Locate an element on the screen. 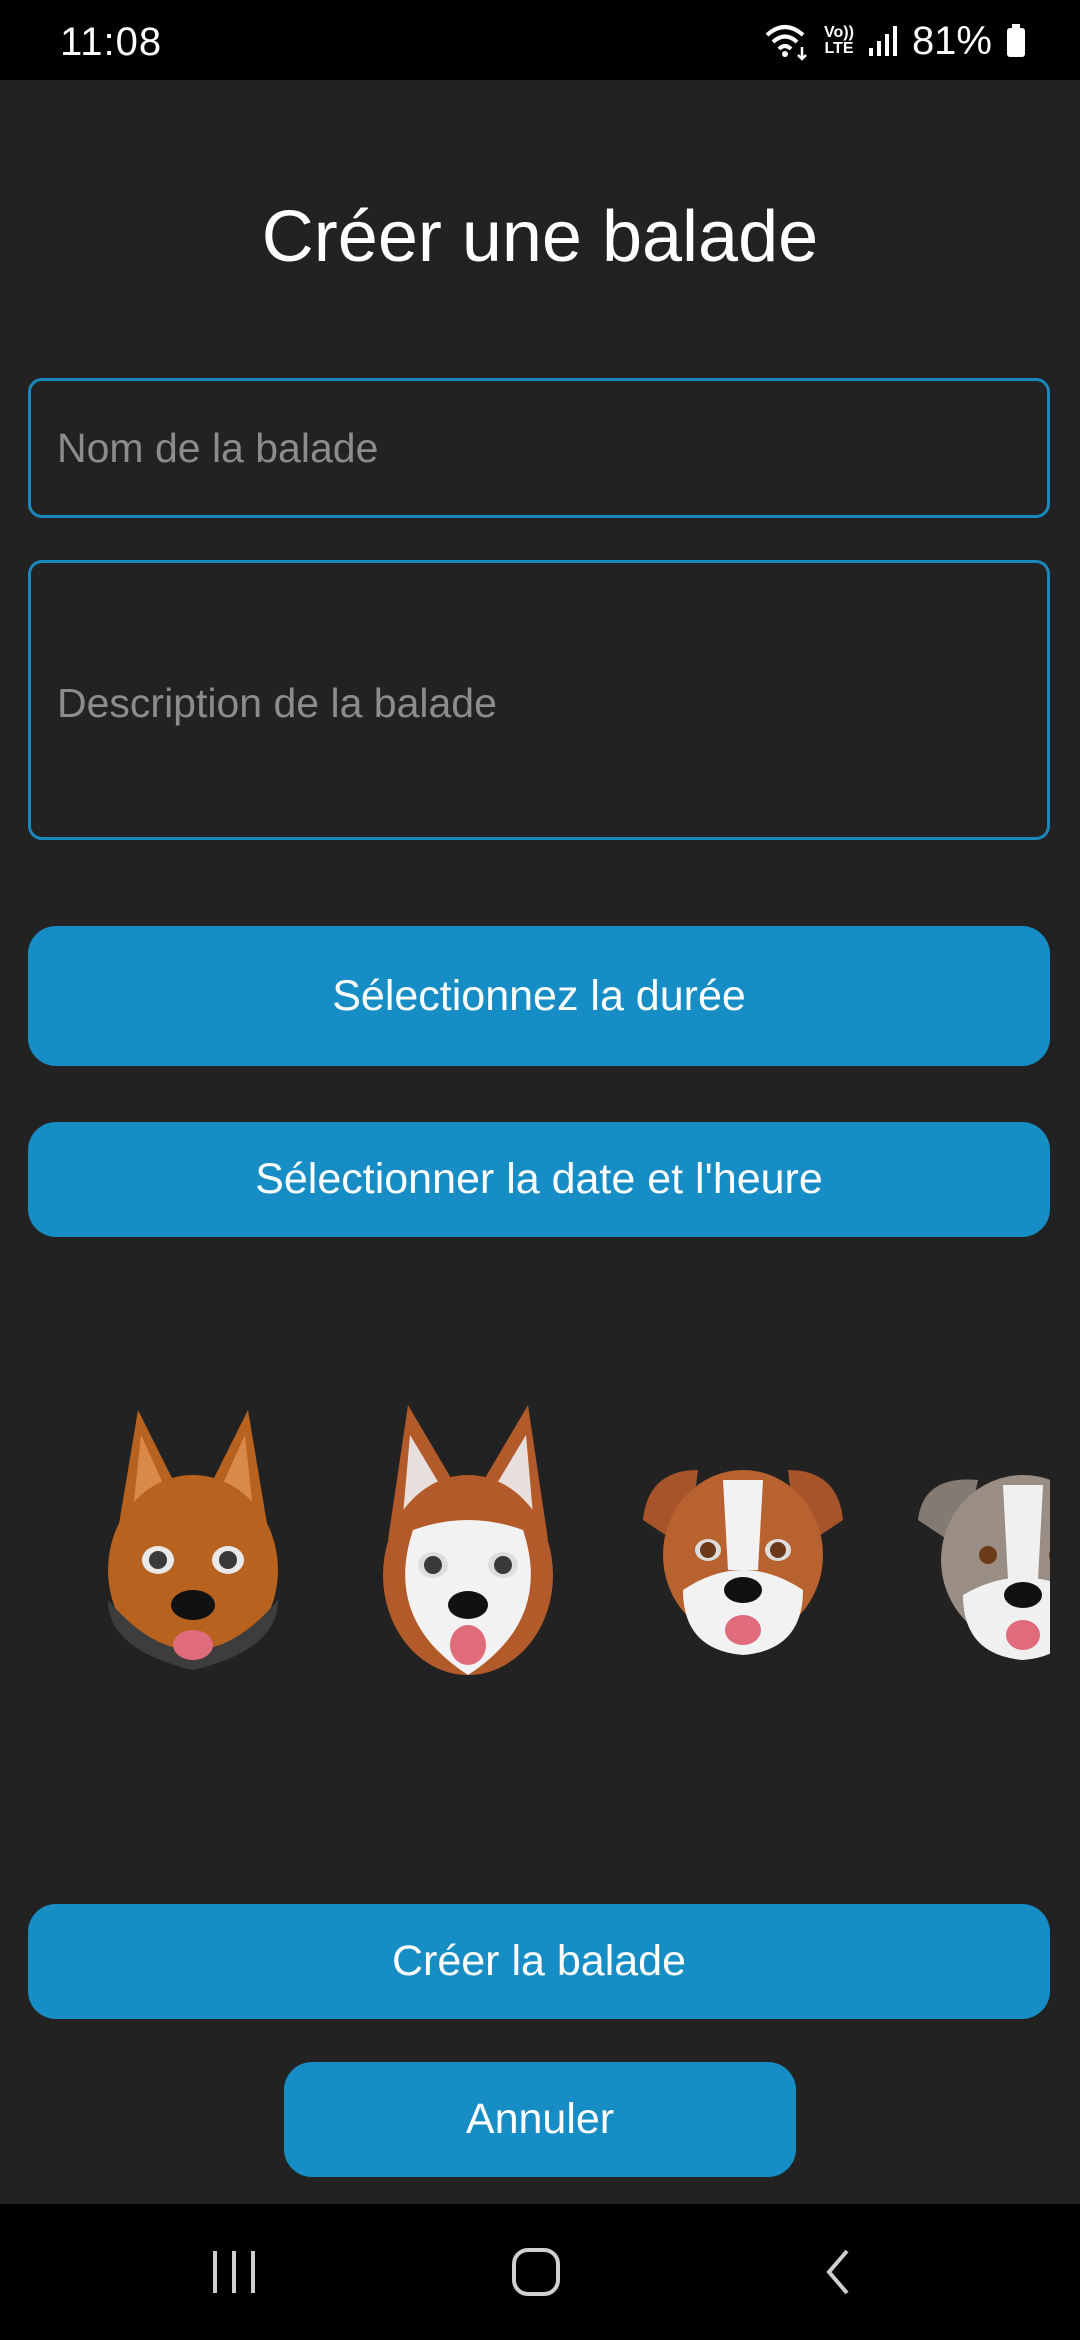 The height and width of the screenshot is (2340, 1080). battery-icon is located at coordinates (1016, 40).